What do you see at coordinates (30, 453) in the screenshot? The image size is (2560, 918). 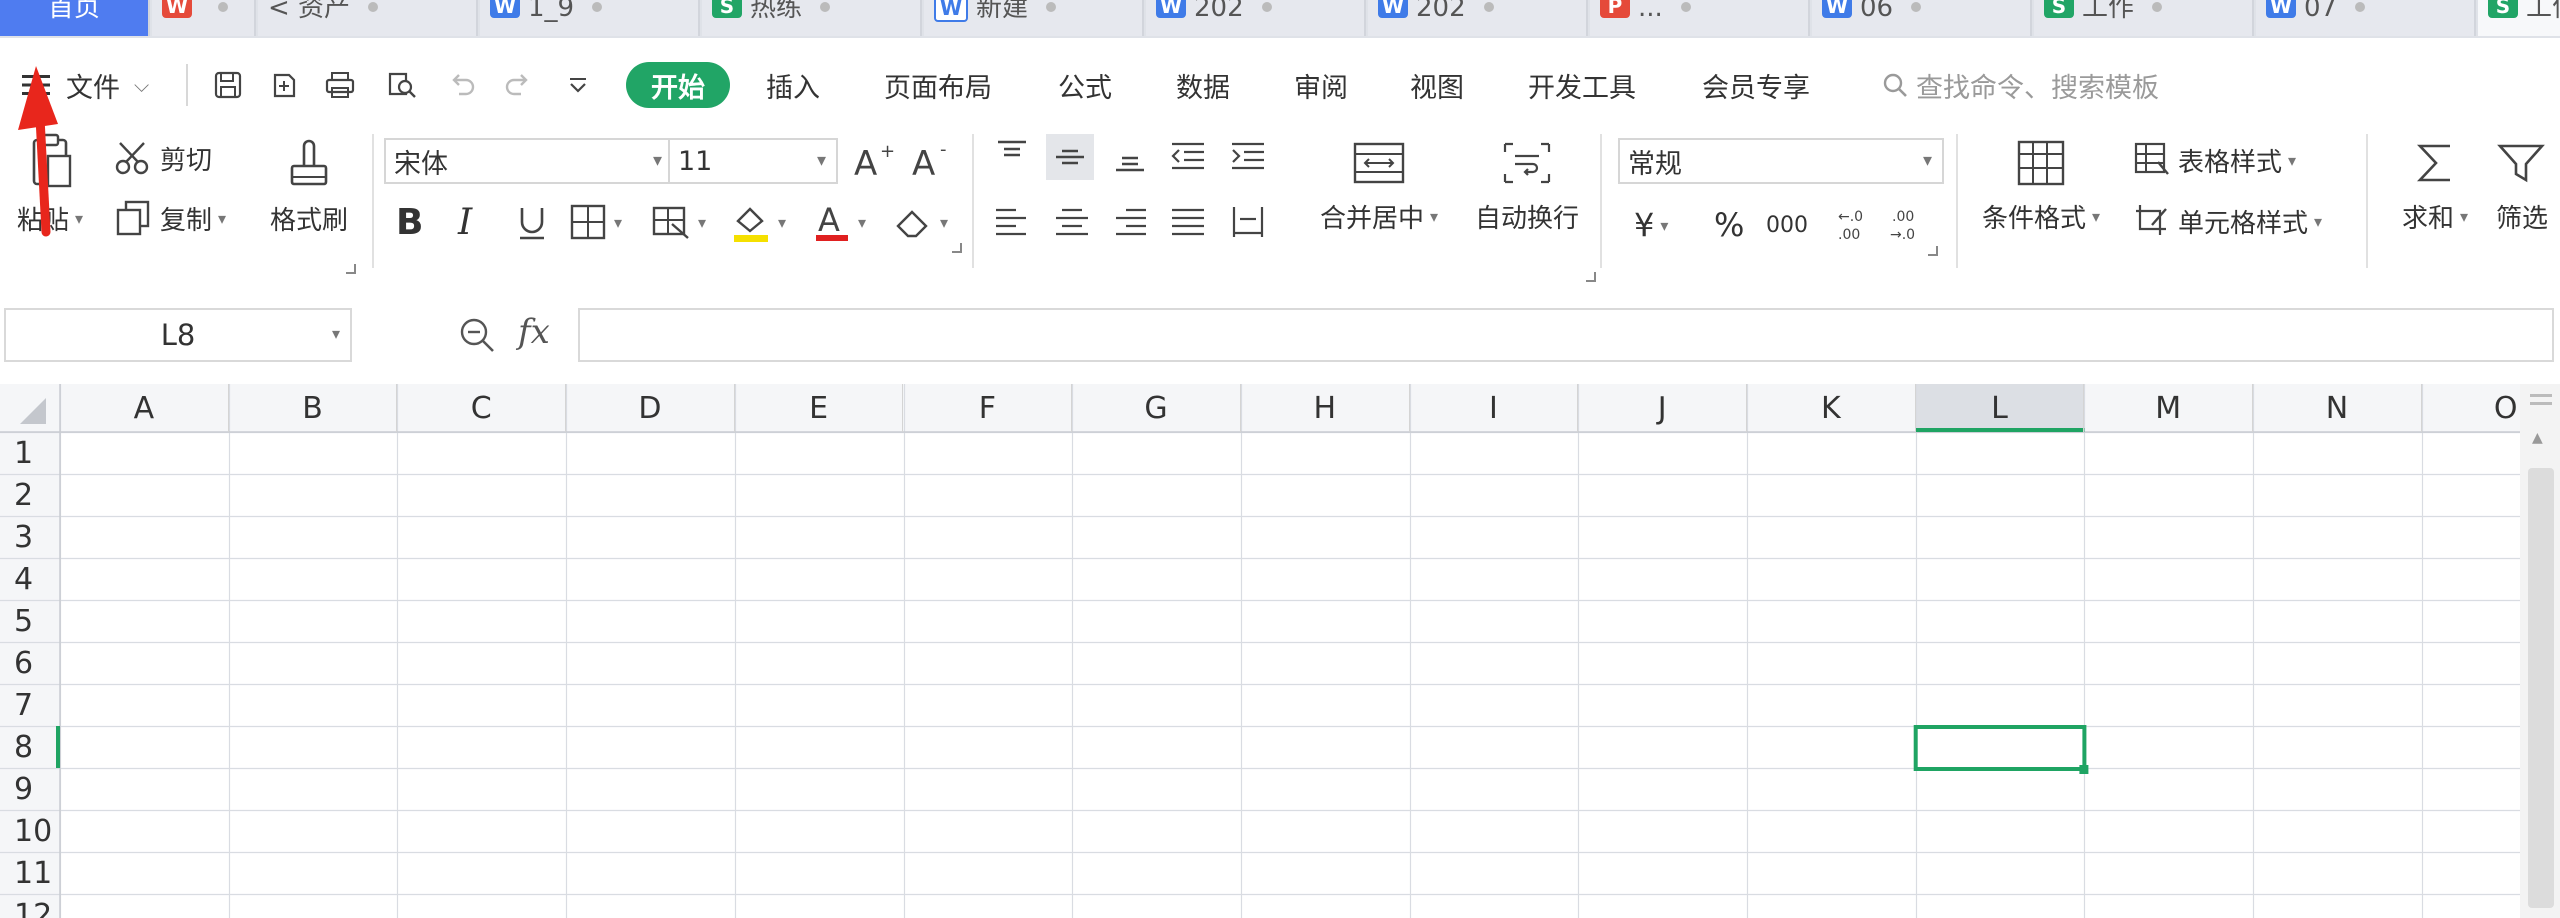 I see `row-header-1: 1` at bounding box center [30, 453].